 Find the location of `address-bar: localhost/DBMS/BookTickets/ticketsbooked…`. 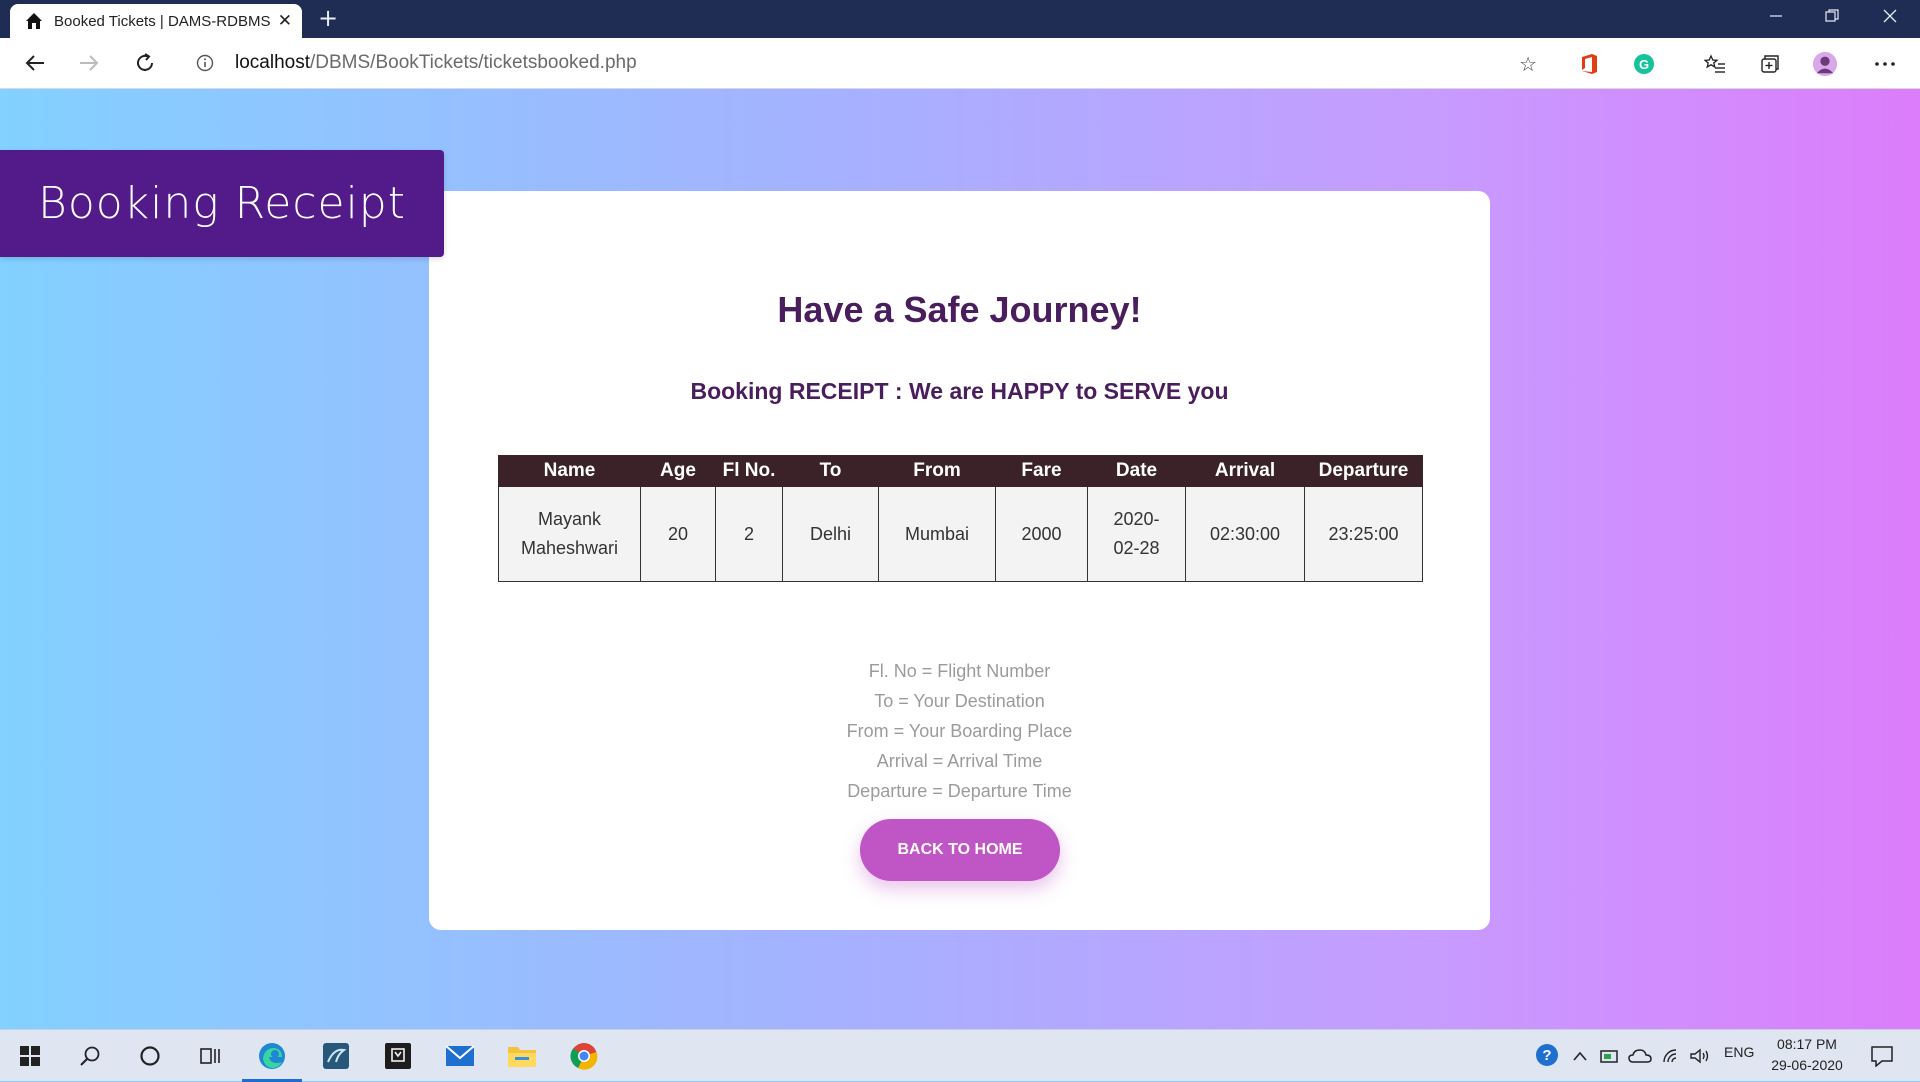

address-bar: localhost/DBMS/BookTickets/ticketsbooked… is located at coordinates (867, 63).